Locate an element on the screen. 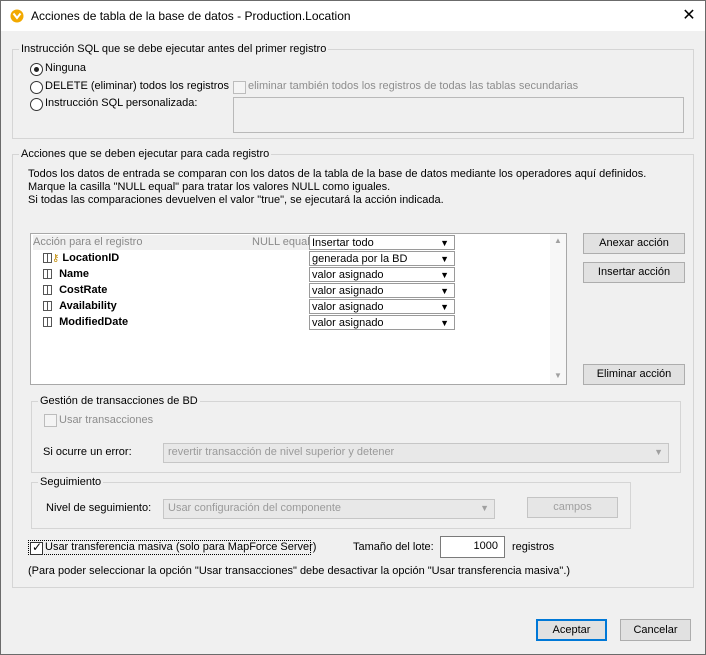 The height and width of the screenshot is (655, 706). scroll-up-icon: ▲ is located at coordinates (558, 240).